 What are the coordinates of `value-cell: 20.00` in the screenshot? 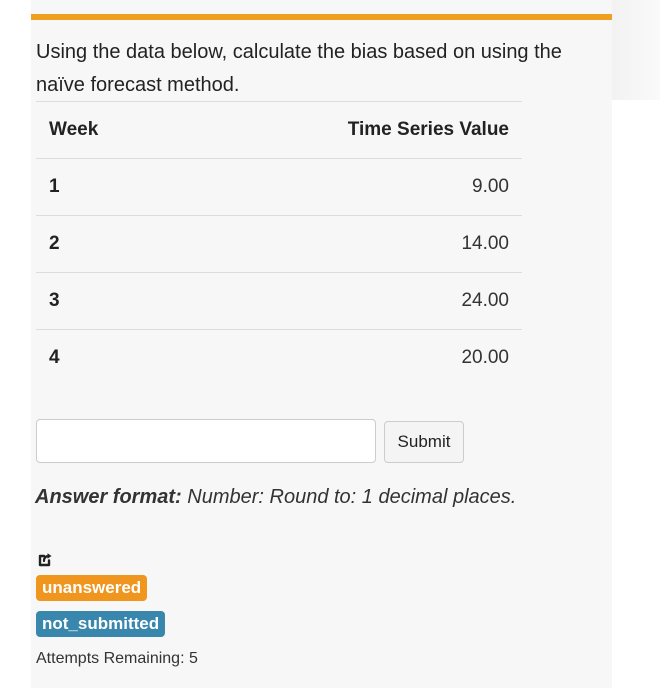 It's located at (348, 357).